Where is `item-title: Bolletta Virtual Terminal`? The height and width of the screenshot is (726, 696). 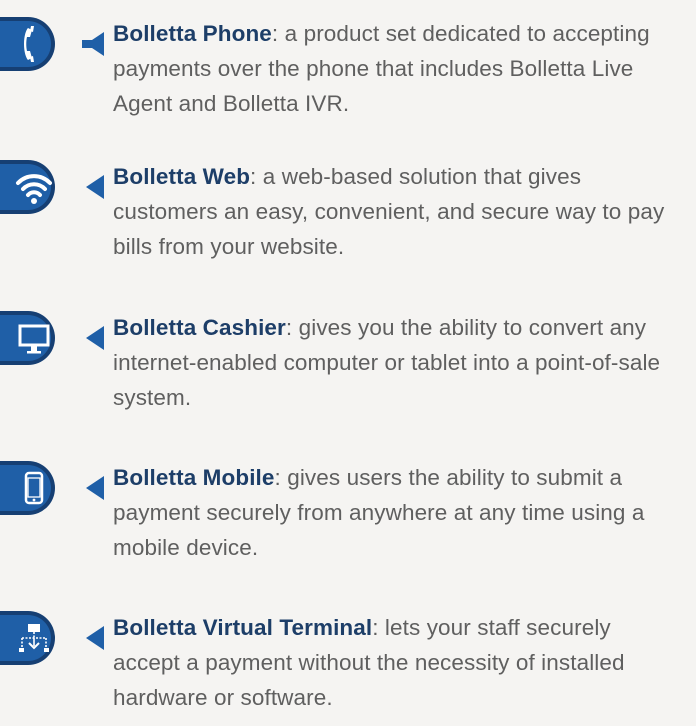
item-title: Bolletta Virtual Terminal is located at coordinates (243, 627).